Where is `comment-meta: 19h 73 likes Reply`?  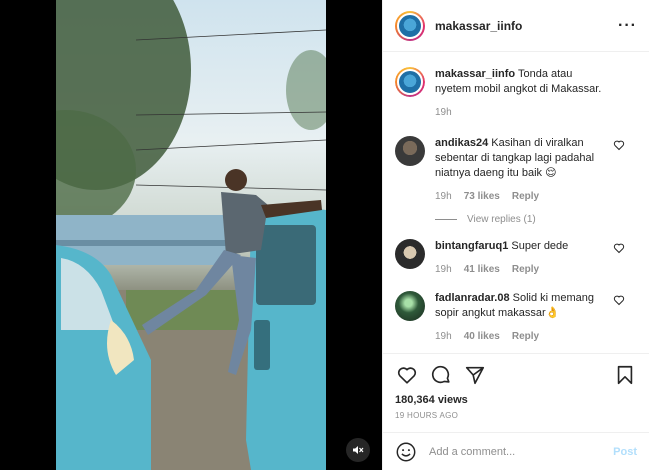
comment-meta: 19h 73 likes Reply is located at coordinates (519, 196).